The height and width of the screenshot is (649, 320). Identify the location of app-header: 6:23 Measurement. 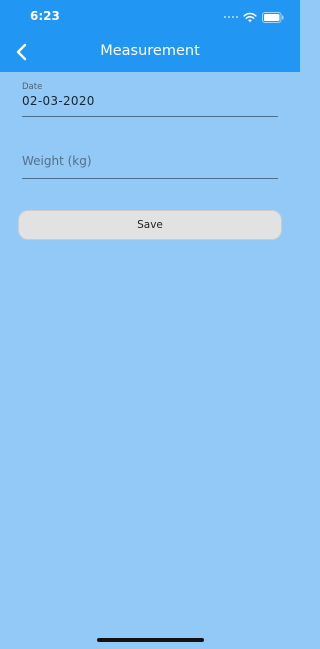
(150, 36).